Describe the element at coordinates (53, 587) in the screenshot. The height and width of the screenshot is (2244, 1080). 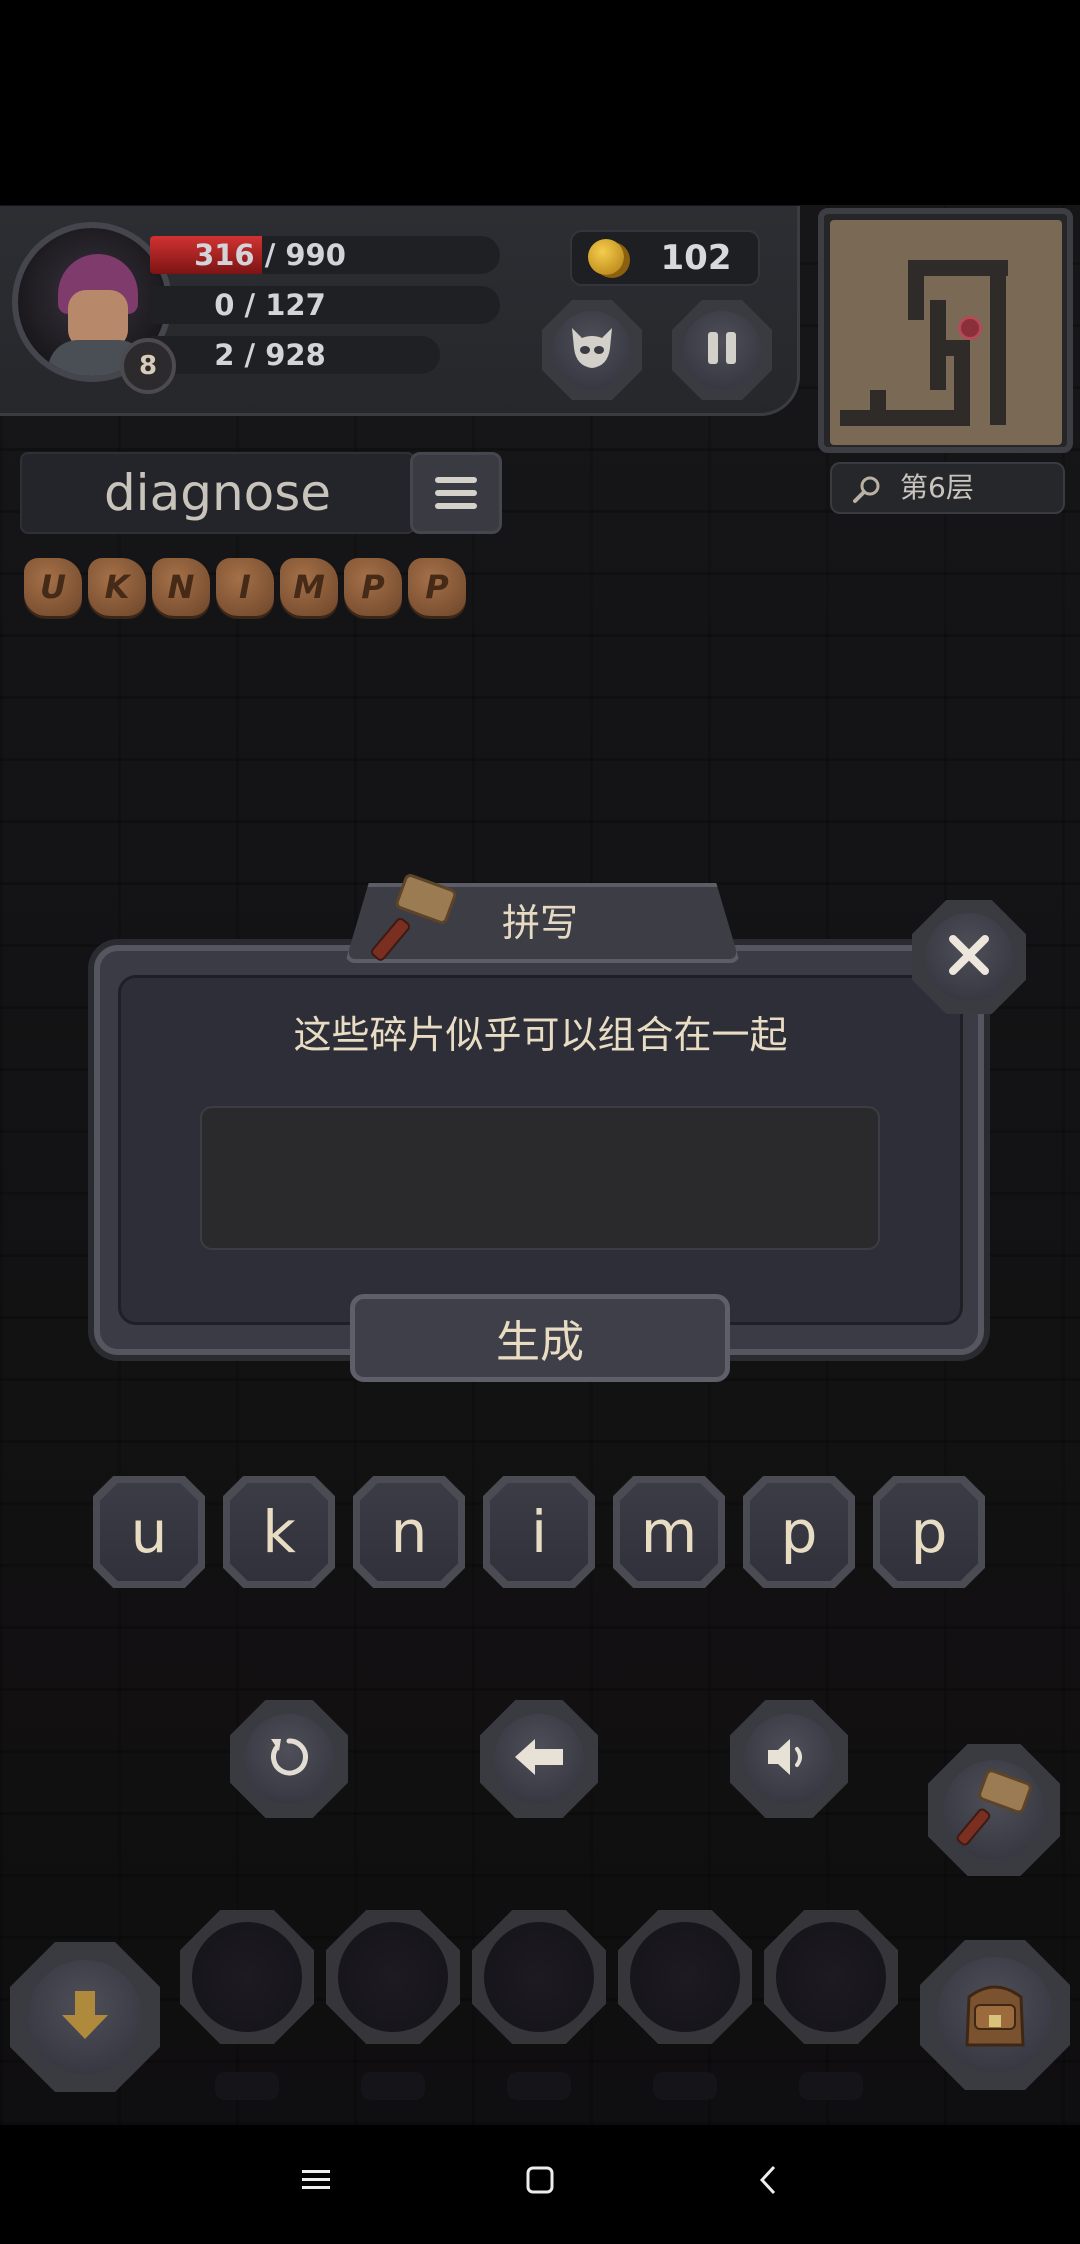
I see `collected-tile: U` at that location.